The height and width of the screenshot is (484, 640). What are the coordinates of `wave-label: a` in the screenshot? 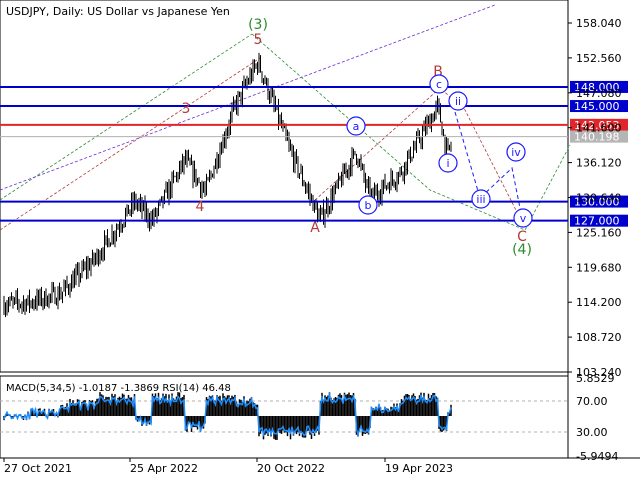 It's located at (356, 126).